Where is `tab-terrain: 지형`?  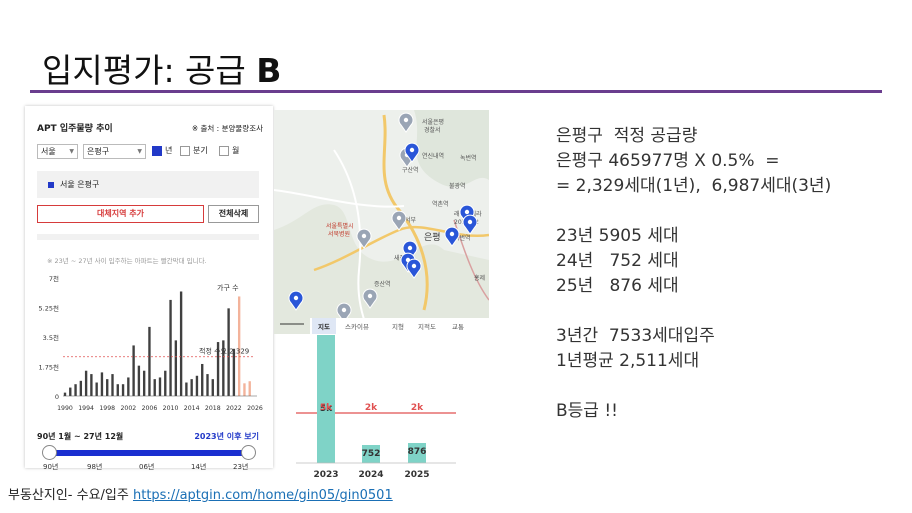 tab-terrain: 지형 is located at coordinates (398, 326).